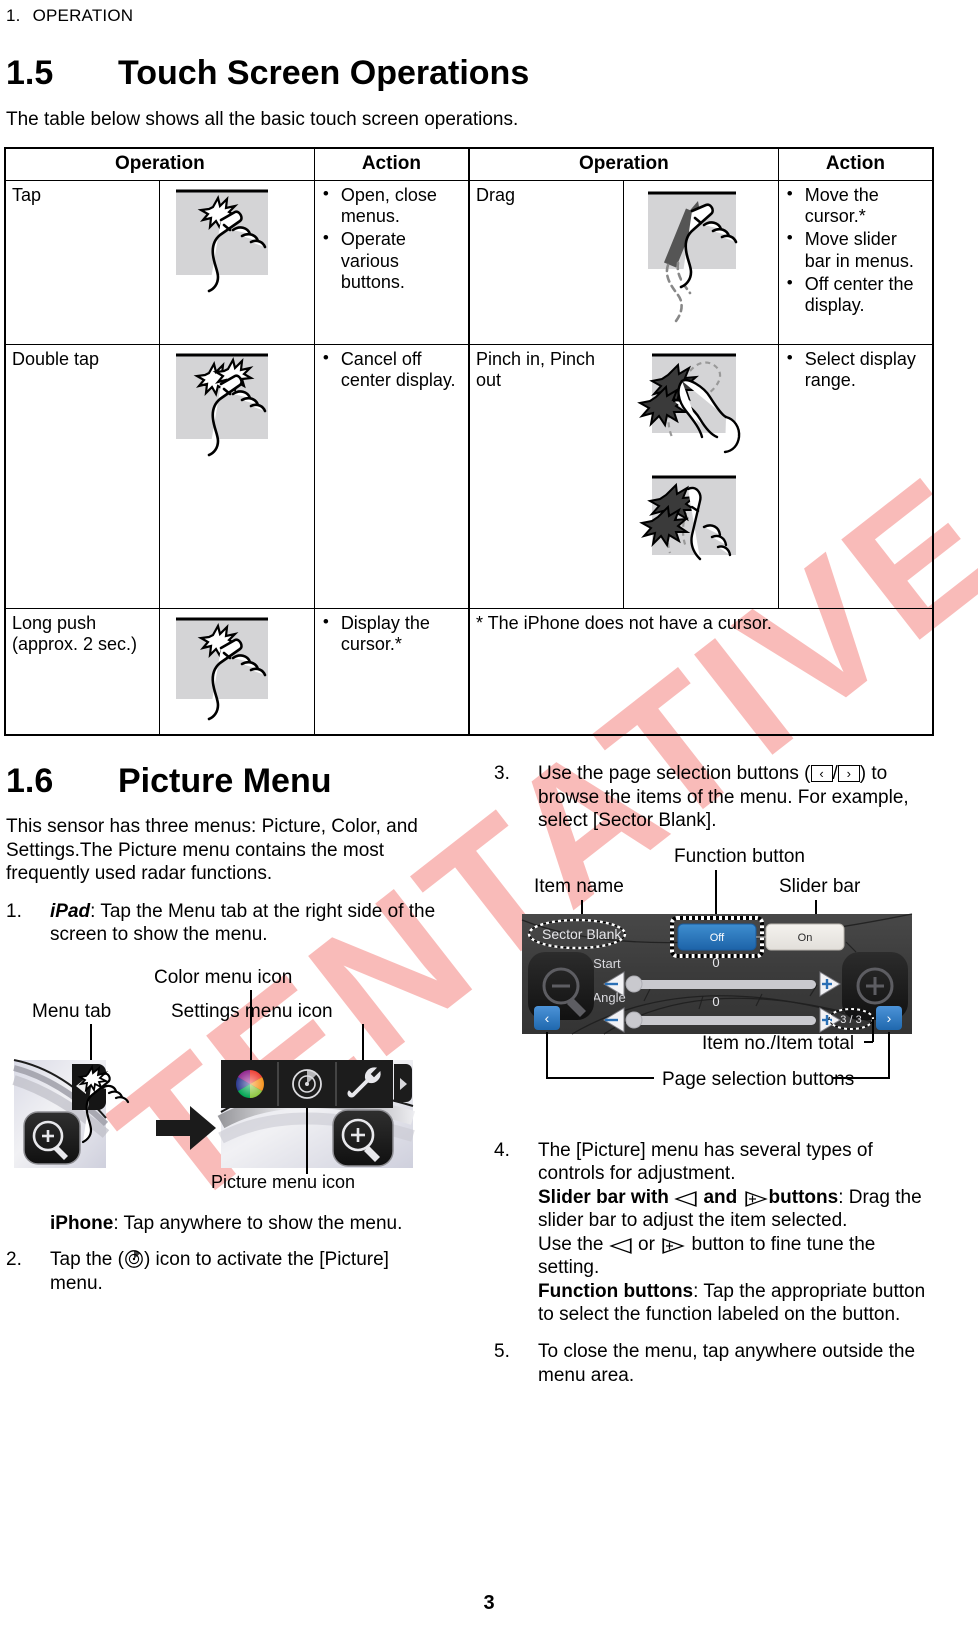  What do you see at coordinates (391, 672) in the screenshot?
I see `cell-action-long-push: Display the cursor.*` at bounding box center [391, 672].